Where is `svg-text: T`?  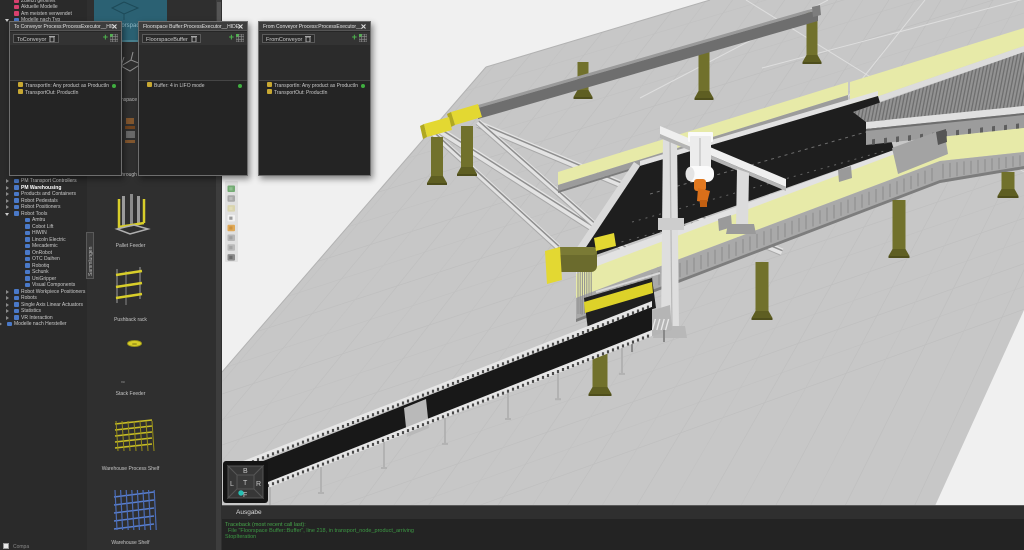
svg-text: T is located at coordinates (245, 483).